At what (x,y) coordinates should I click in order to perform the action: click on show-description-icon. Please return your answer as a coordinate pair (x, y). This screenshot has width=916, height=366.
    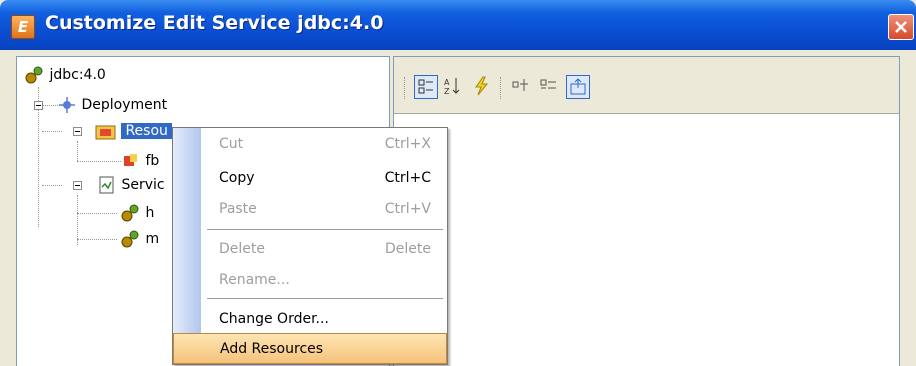
    Looking at the image, I should click on (578, 86).